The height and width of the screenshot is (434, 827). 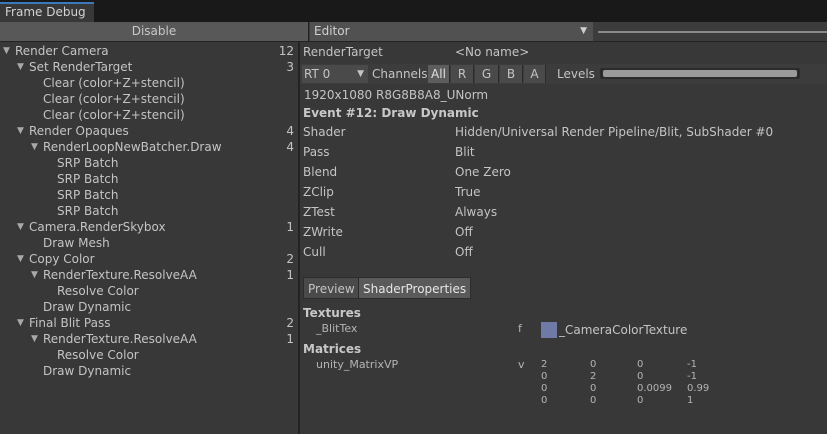 What do you see at coordinates (149, 243) in the screenshot?
I see `tree-row: Draw Mesh` at bounding box center [149, 243].